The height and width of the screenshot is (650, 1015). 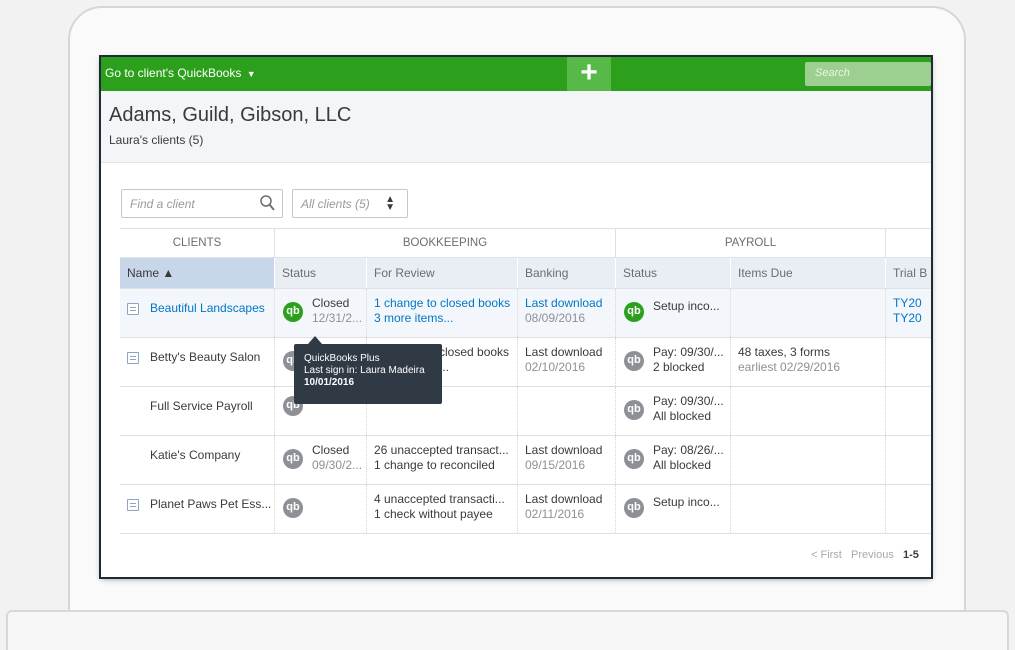 I want to click on review-line2: 1 change to reconciled, so click(x=442, y=465).